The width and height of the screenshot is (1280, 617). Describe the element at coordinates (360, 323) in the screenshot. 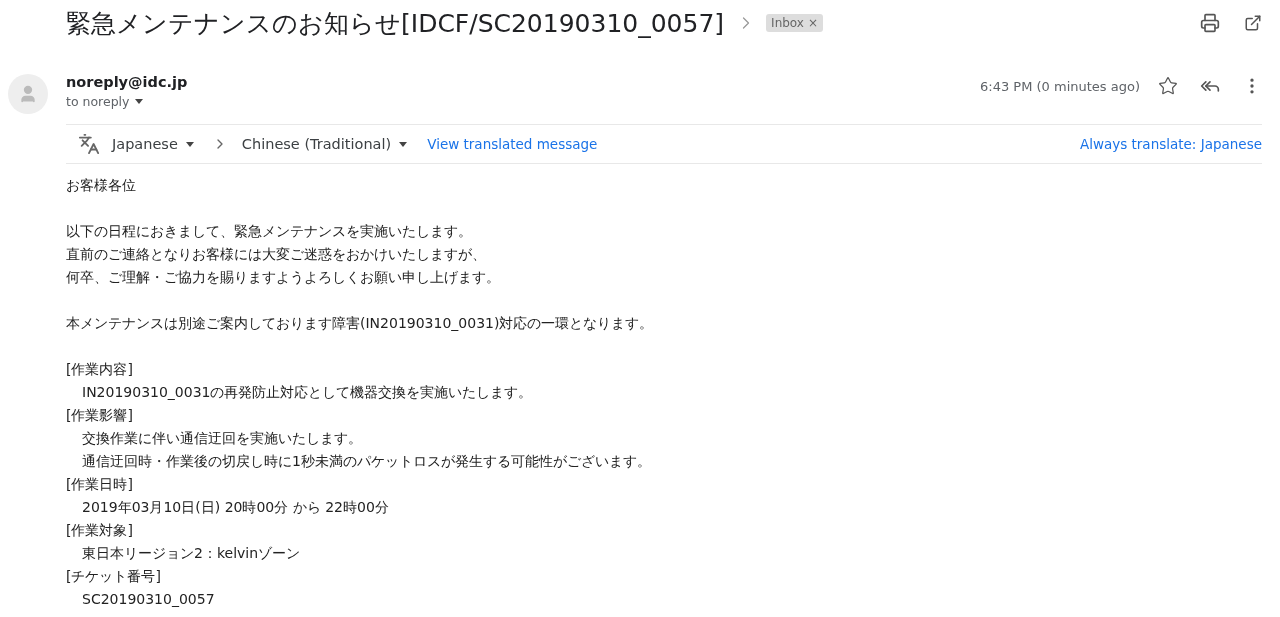

I see `body-text-line: 本メンテナンスは別途ご案内しております障害(IN20190310_0031)対応の一環となります。` at that location.